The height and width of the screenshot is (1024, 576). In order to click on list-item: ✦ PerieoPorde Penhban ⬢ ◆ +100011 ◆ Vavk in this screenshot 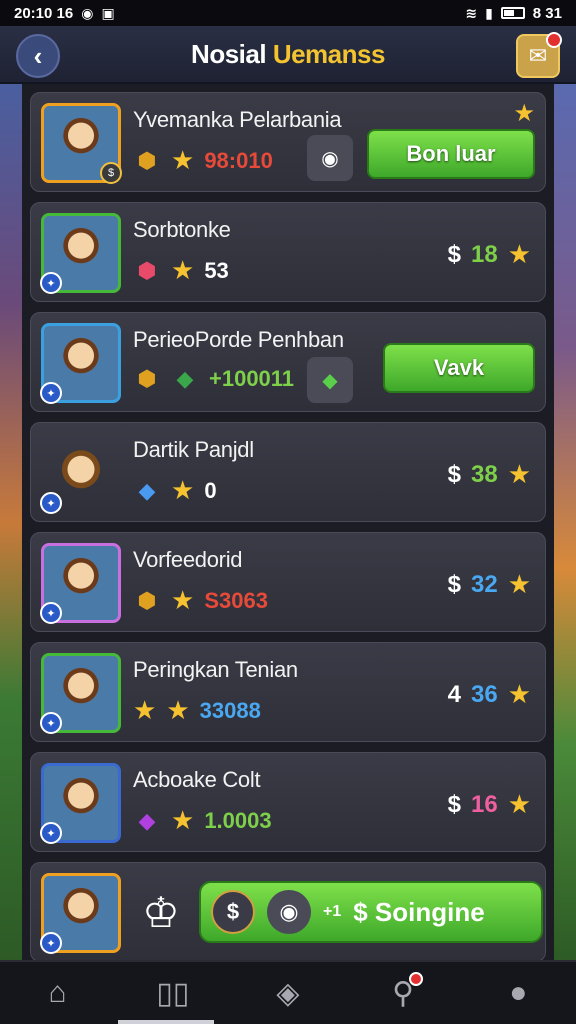, I will do `click(288, 362)`.